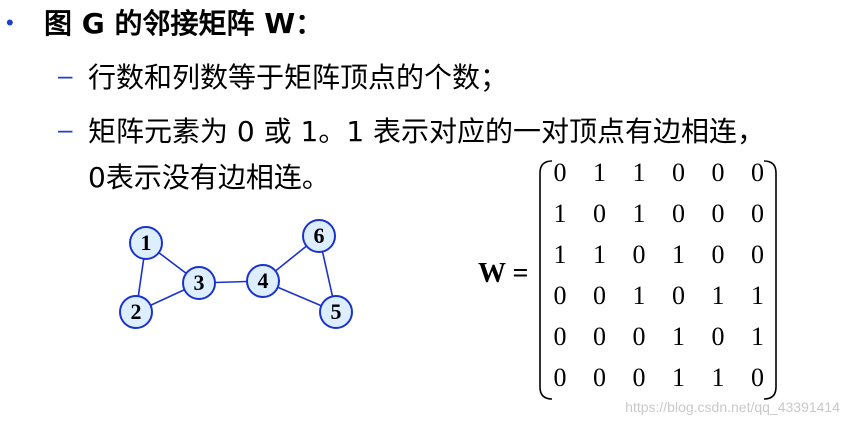 The width and height of the screenshot is (852, 423). Describe the element at coordinates (678, 295) in the screenshot. I see `matrix-cell-r4-c4: 0` at that location.